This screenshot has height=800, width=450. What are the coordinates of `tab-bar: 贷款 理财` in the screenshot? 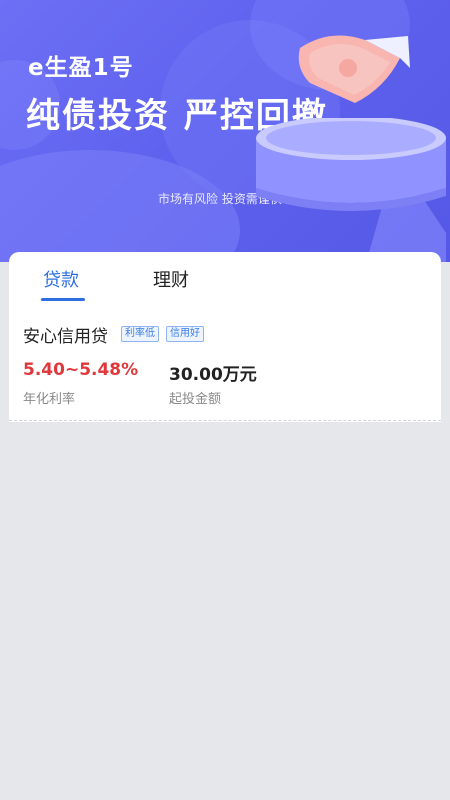 It's located at (225, 277).